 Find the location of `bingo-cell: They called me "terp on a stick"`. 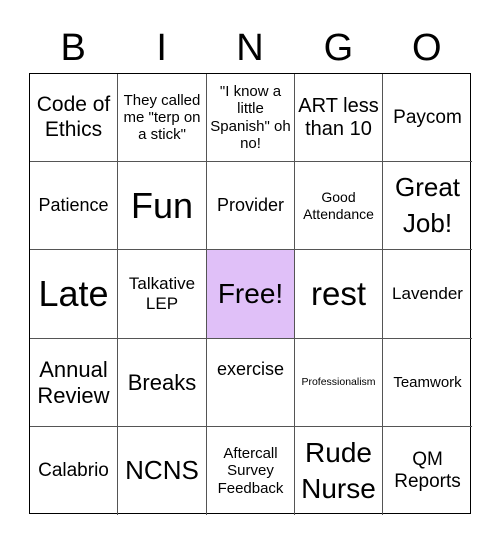

bingo-cell: They called me "terp on a stick" is located at coordinates (162, 118).